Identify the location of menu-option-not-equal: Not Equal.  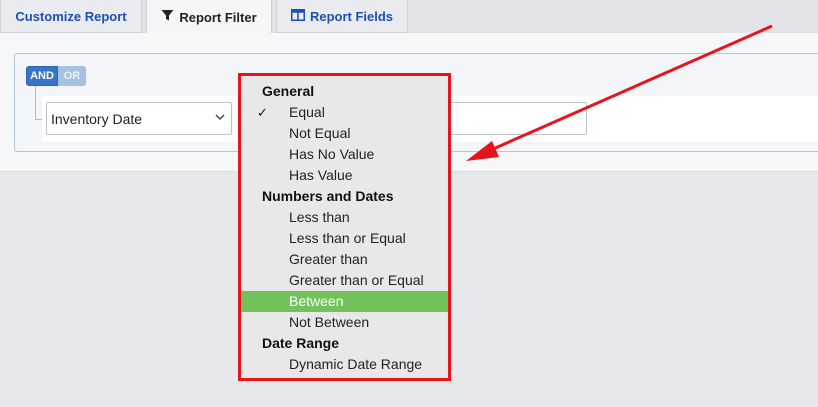
(344, 133).